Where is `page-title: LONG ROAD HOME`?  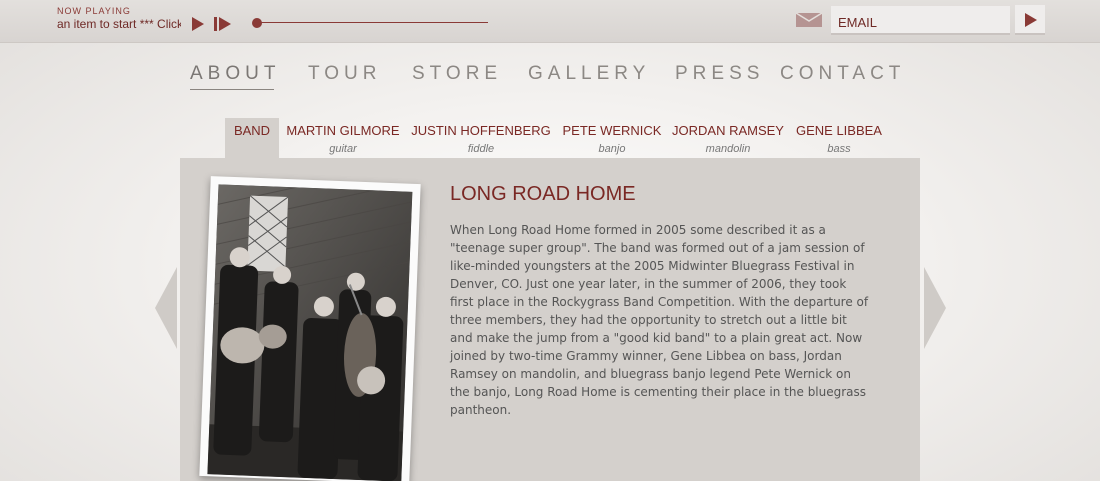 page-title: LONG ROAD HOME is located at coordinates (543, 194).